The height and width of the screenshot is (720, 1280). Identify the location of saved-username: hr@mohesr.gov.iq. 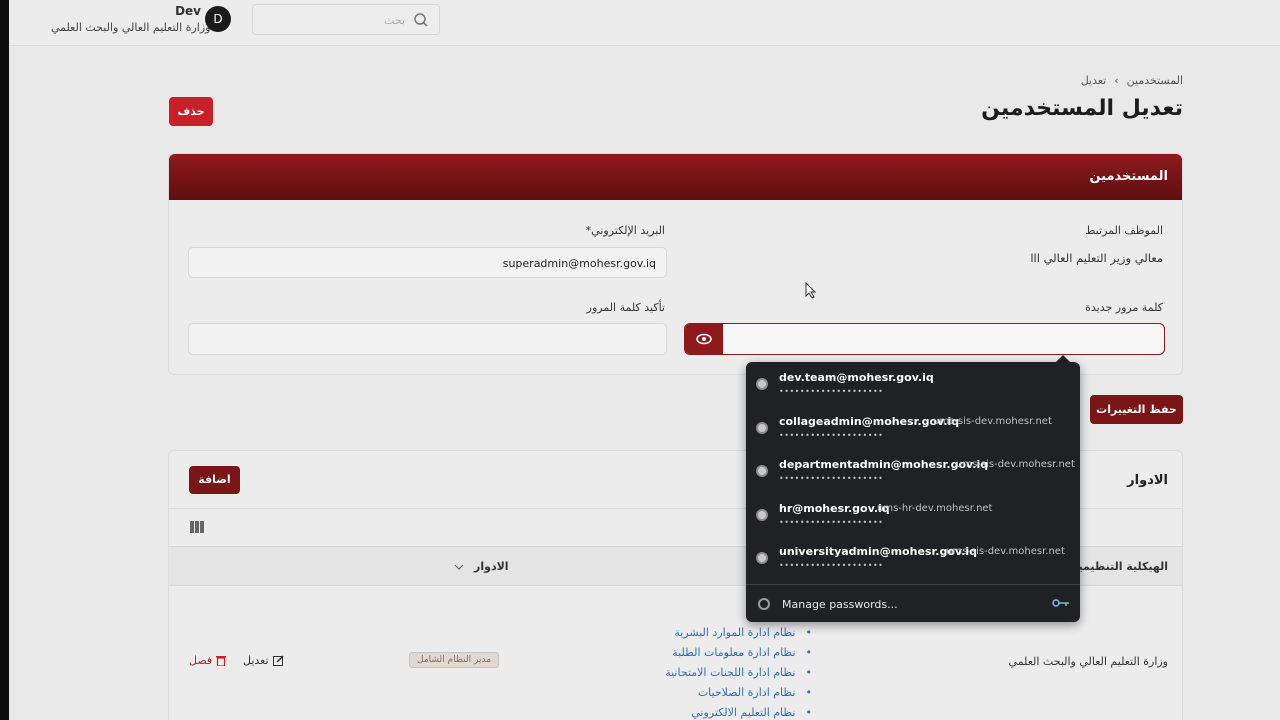
(834, 508).